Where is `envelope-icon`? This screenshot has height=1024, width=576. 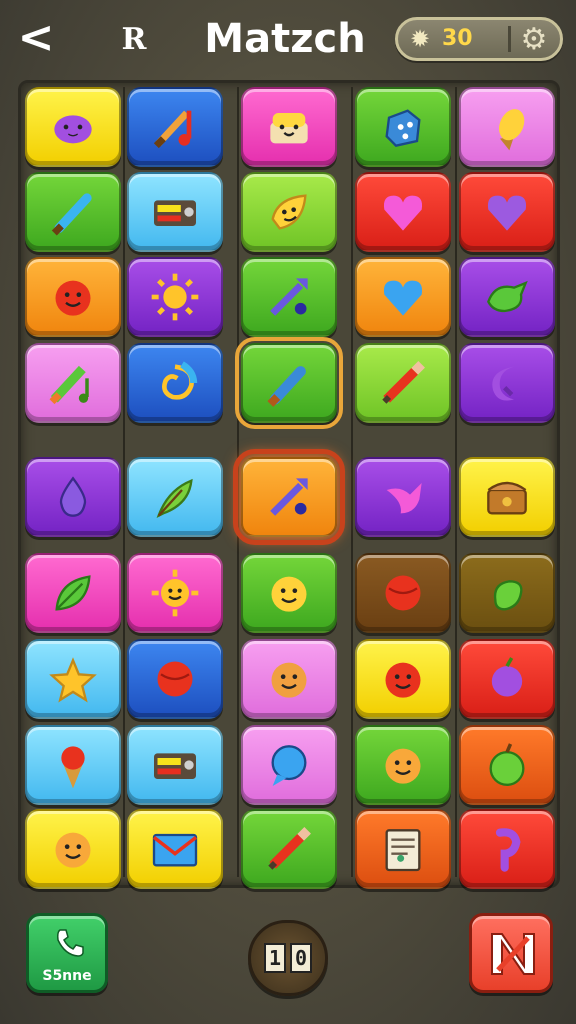 envelope-icon is located at coordinates (175, 849).